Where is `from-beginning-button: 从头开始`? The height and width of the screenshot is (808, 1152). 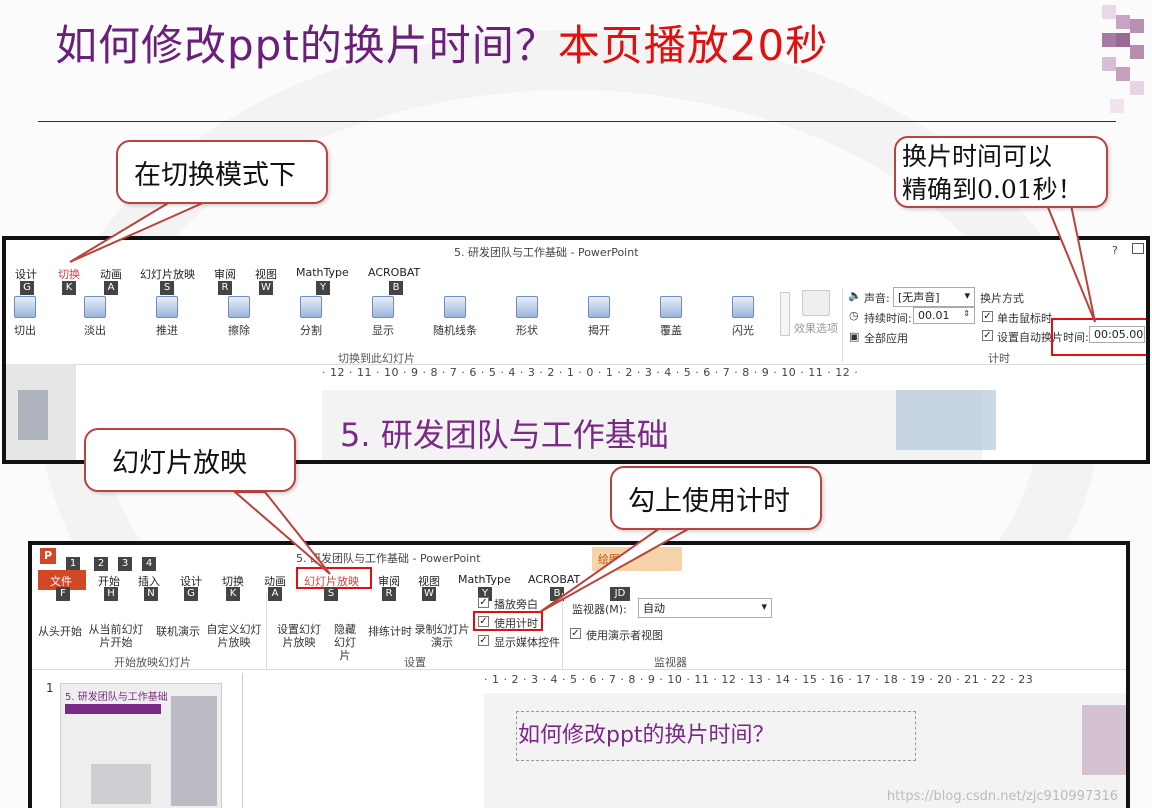 from-beginning-button: 从头开始 is located at coordinates (60, 631).